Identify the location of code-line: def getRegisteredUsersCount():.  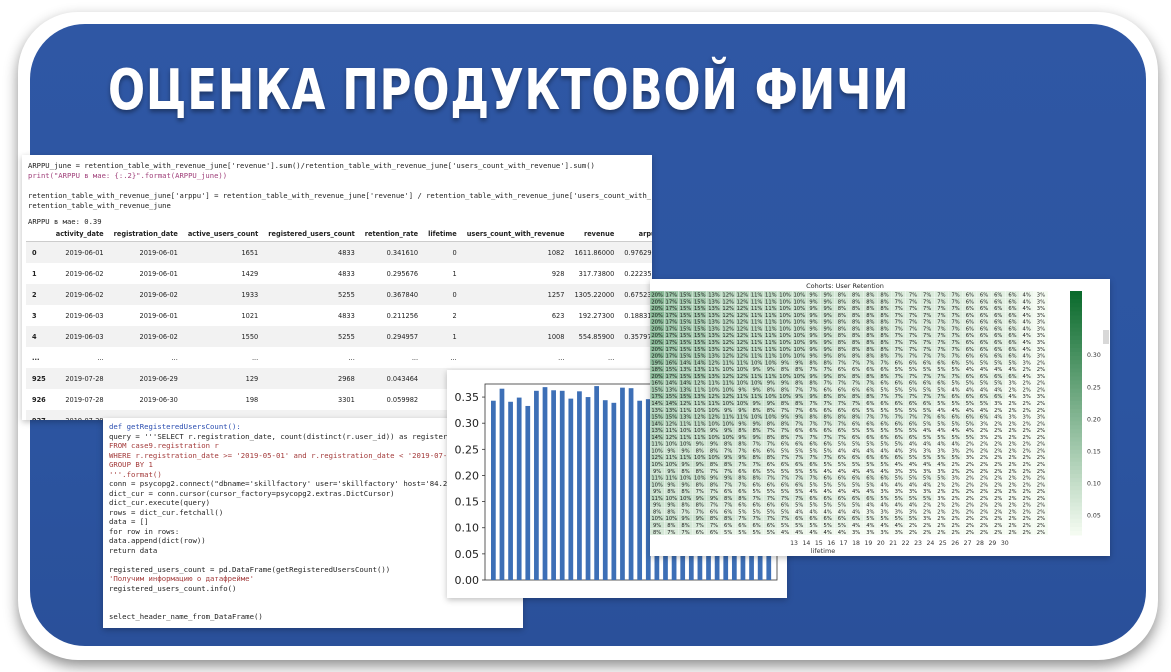
(175, 426).